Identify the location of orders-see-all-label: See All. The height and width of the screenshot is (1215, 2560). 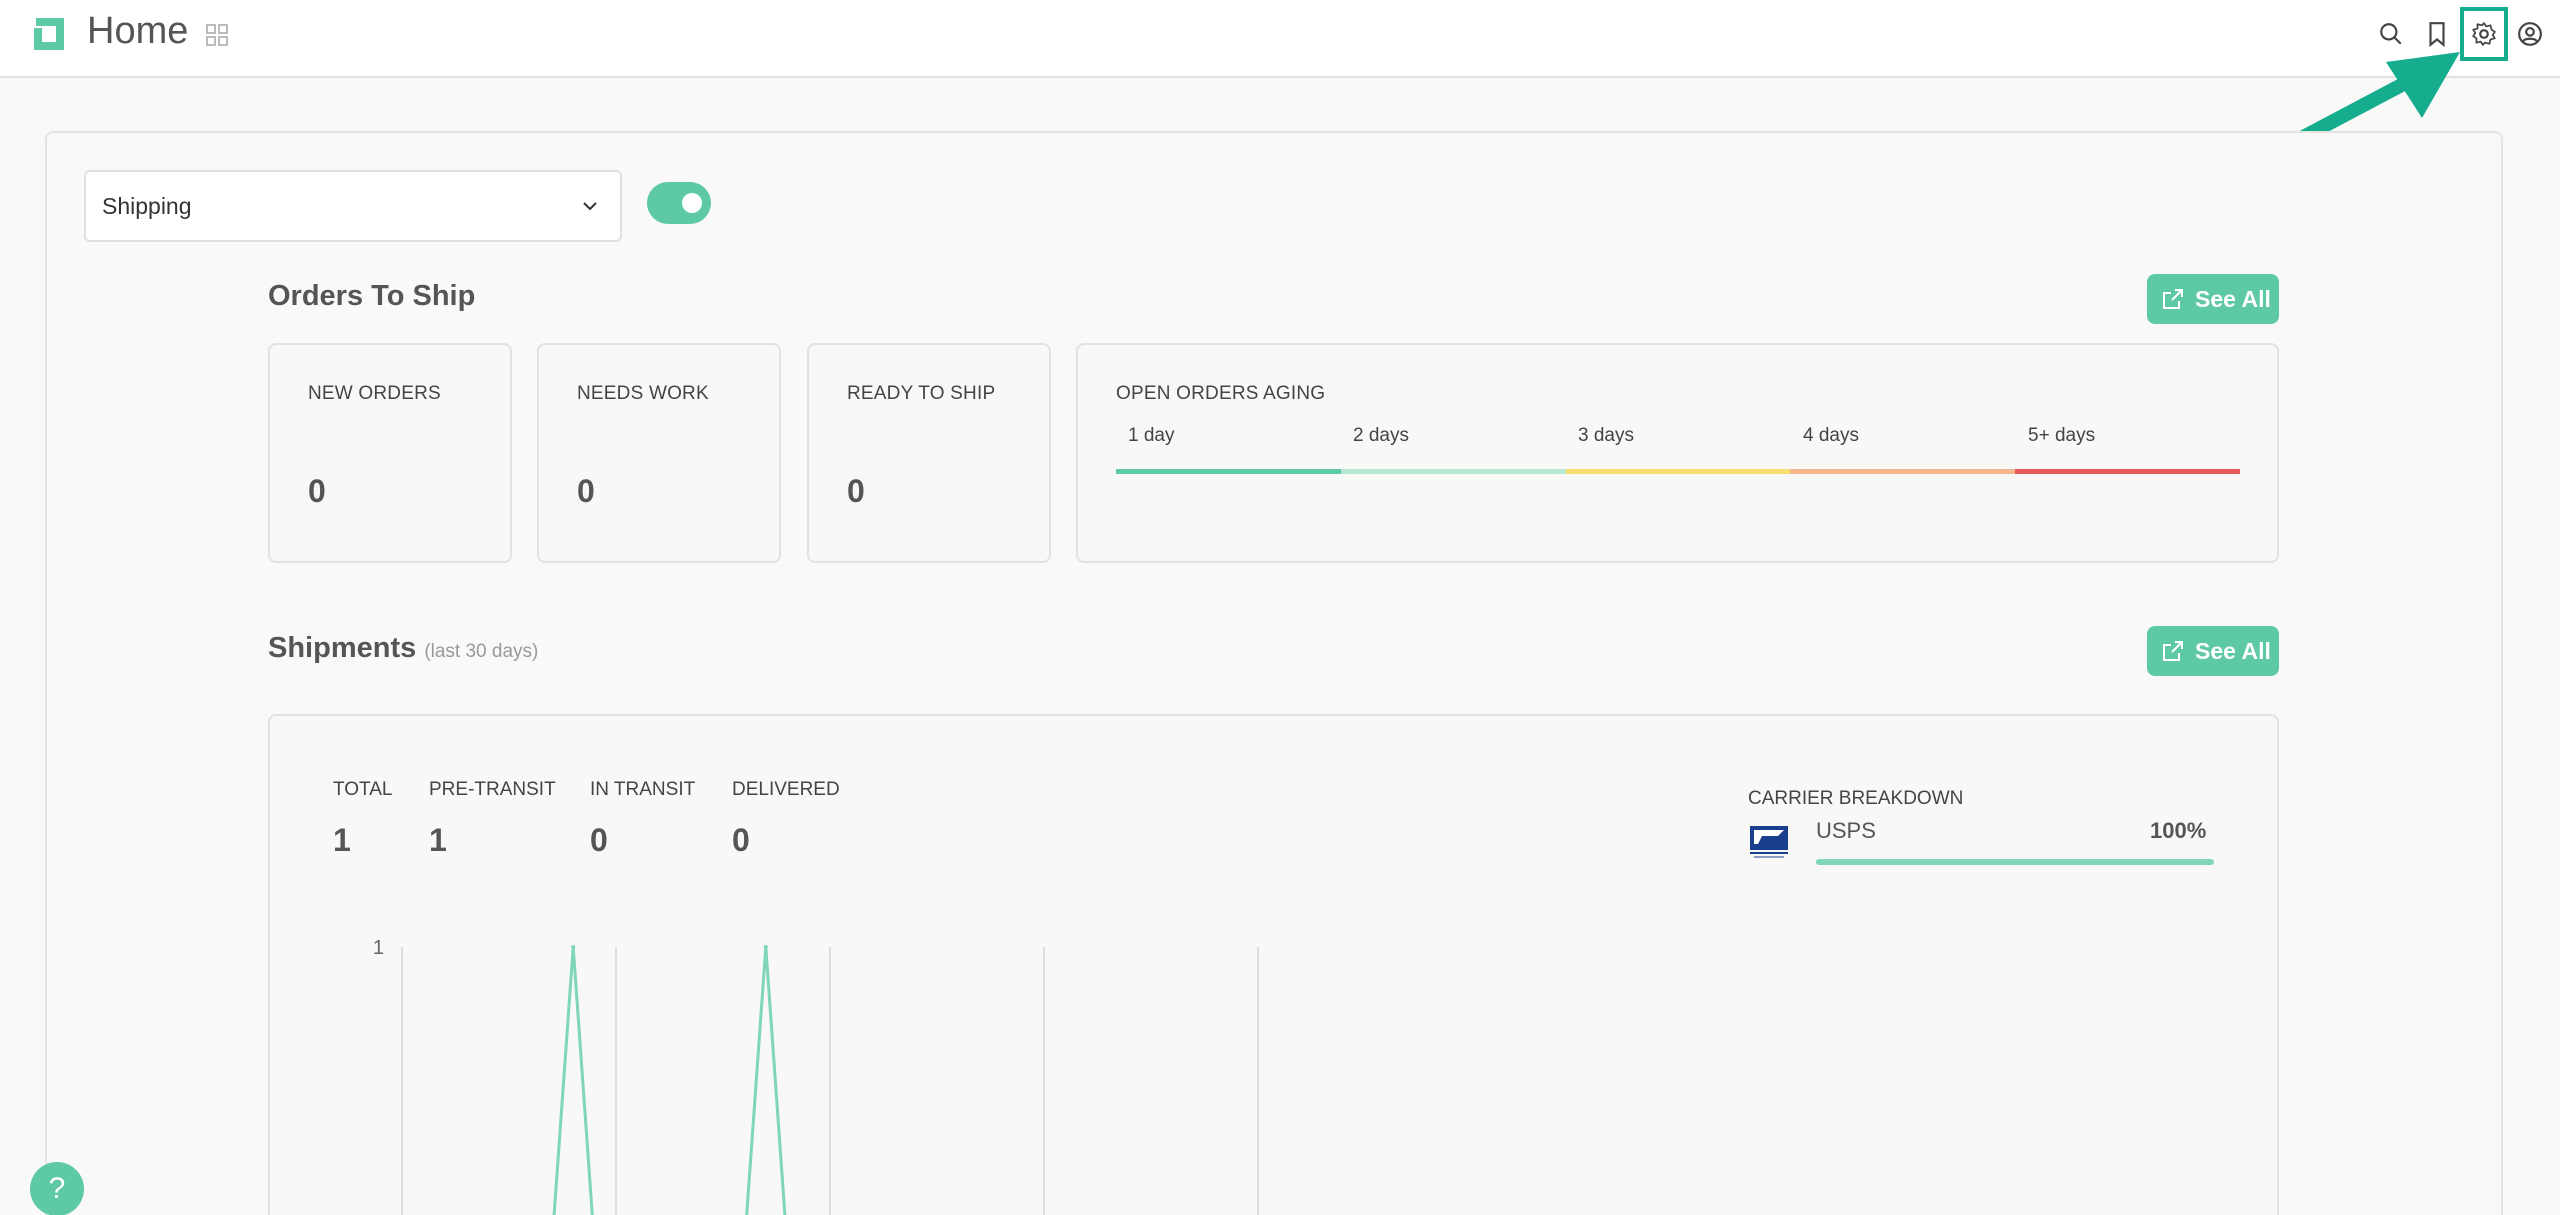
(2233, 298).